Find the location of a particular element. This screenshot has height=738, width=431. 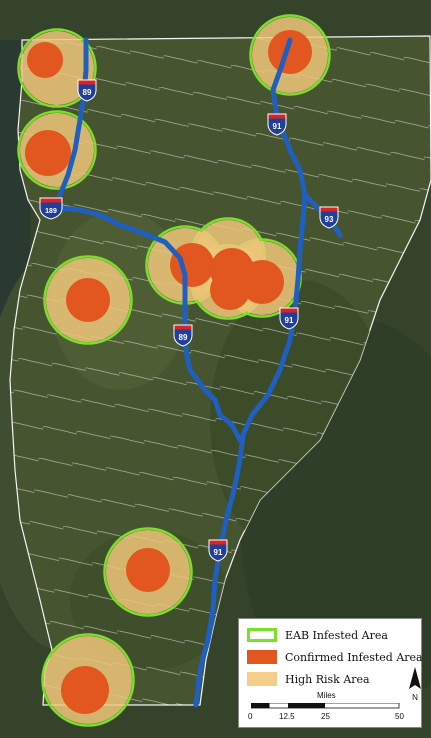

interstate-shield-89-north-icon: 89 is located at coordinates (87, 90).